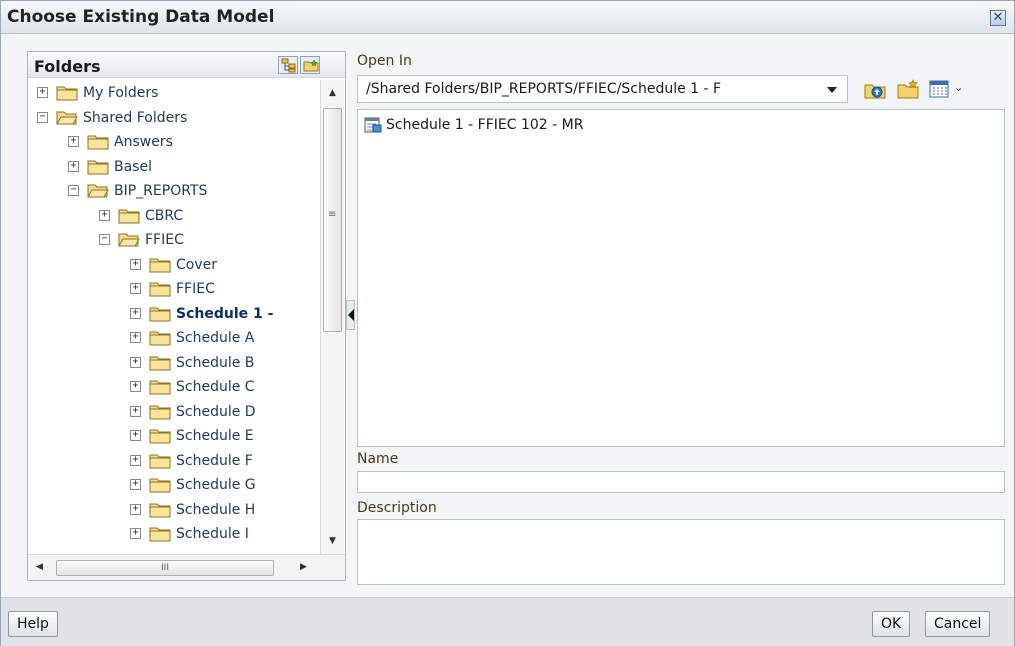 The height and width of the screenshot is (646, 1015). Describe the element at coordinates (174, 265) in the screenshot. I see `tree-node: + Cover` at that location.